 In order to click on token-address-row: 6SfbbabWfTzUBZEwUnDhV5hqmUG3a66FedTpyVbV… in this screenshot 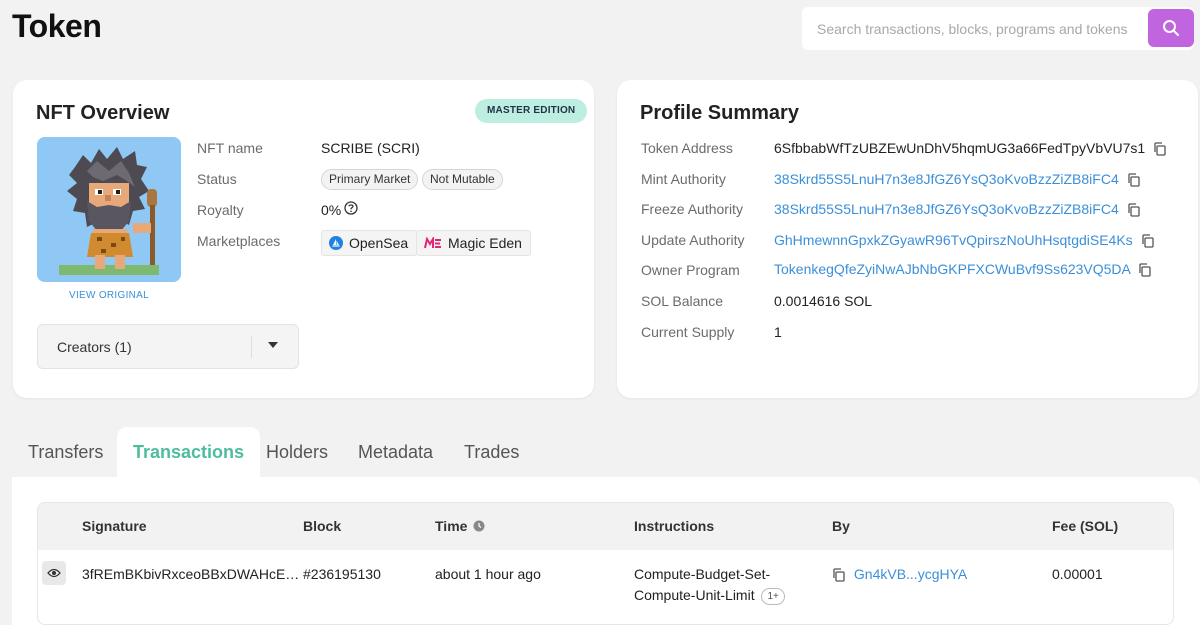, I will do `click(970, 148)`.